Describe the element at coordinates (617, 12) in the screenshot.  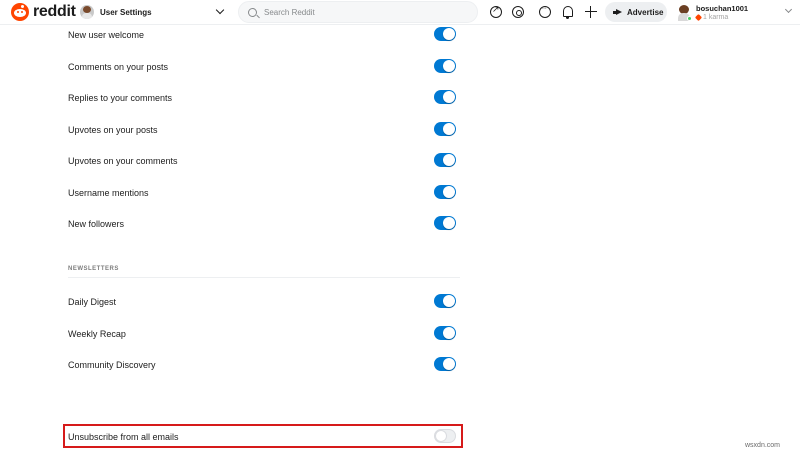
I see `megaphone-icon` at that location.